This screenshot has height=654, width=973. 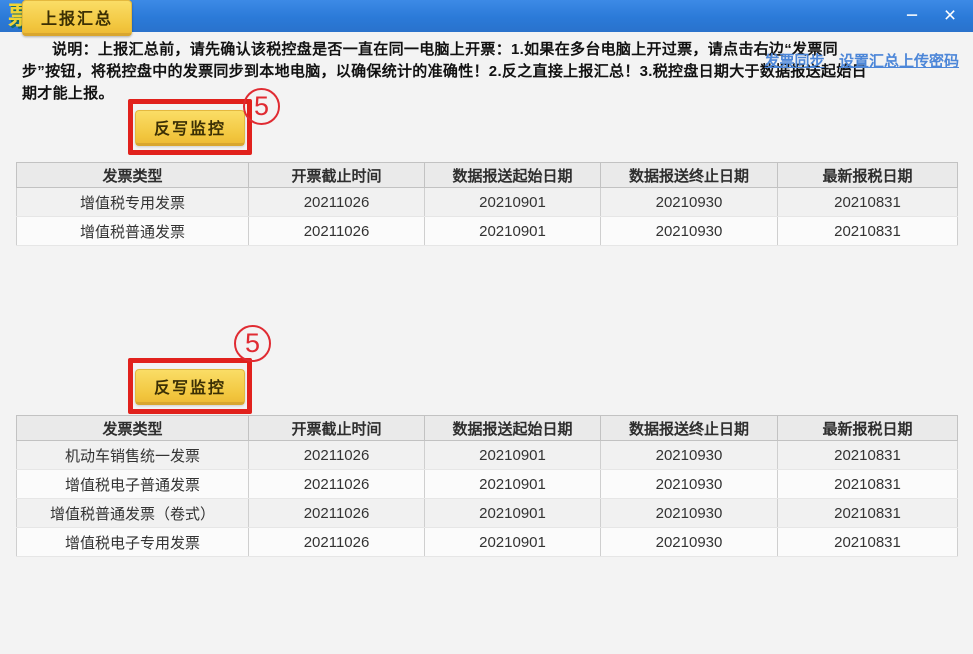 What do you see at coordinates (132, 455) in the screenshot?
I see `table-cell: 机动车销售统一发票` at bounding box center [132, 455].